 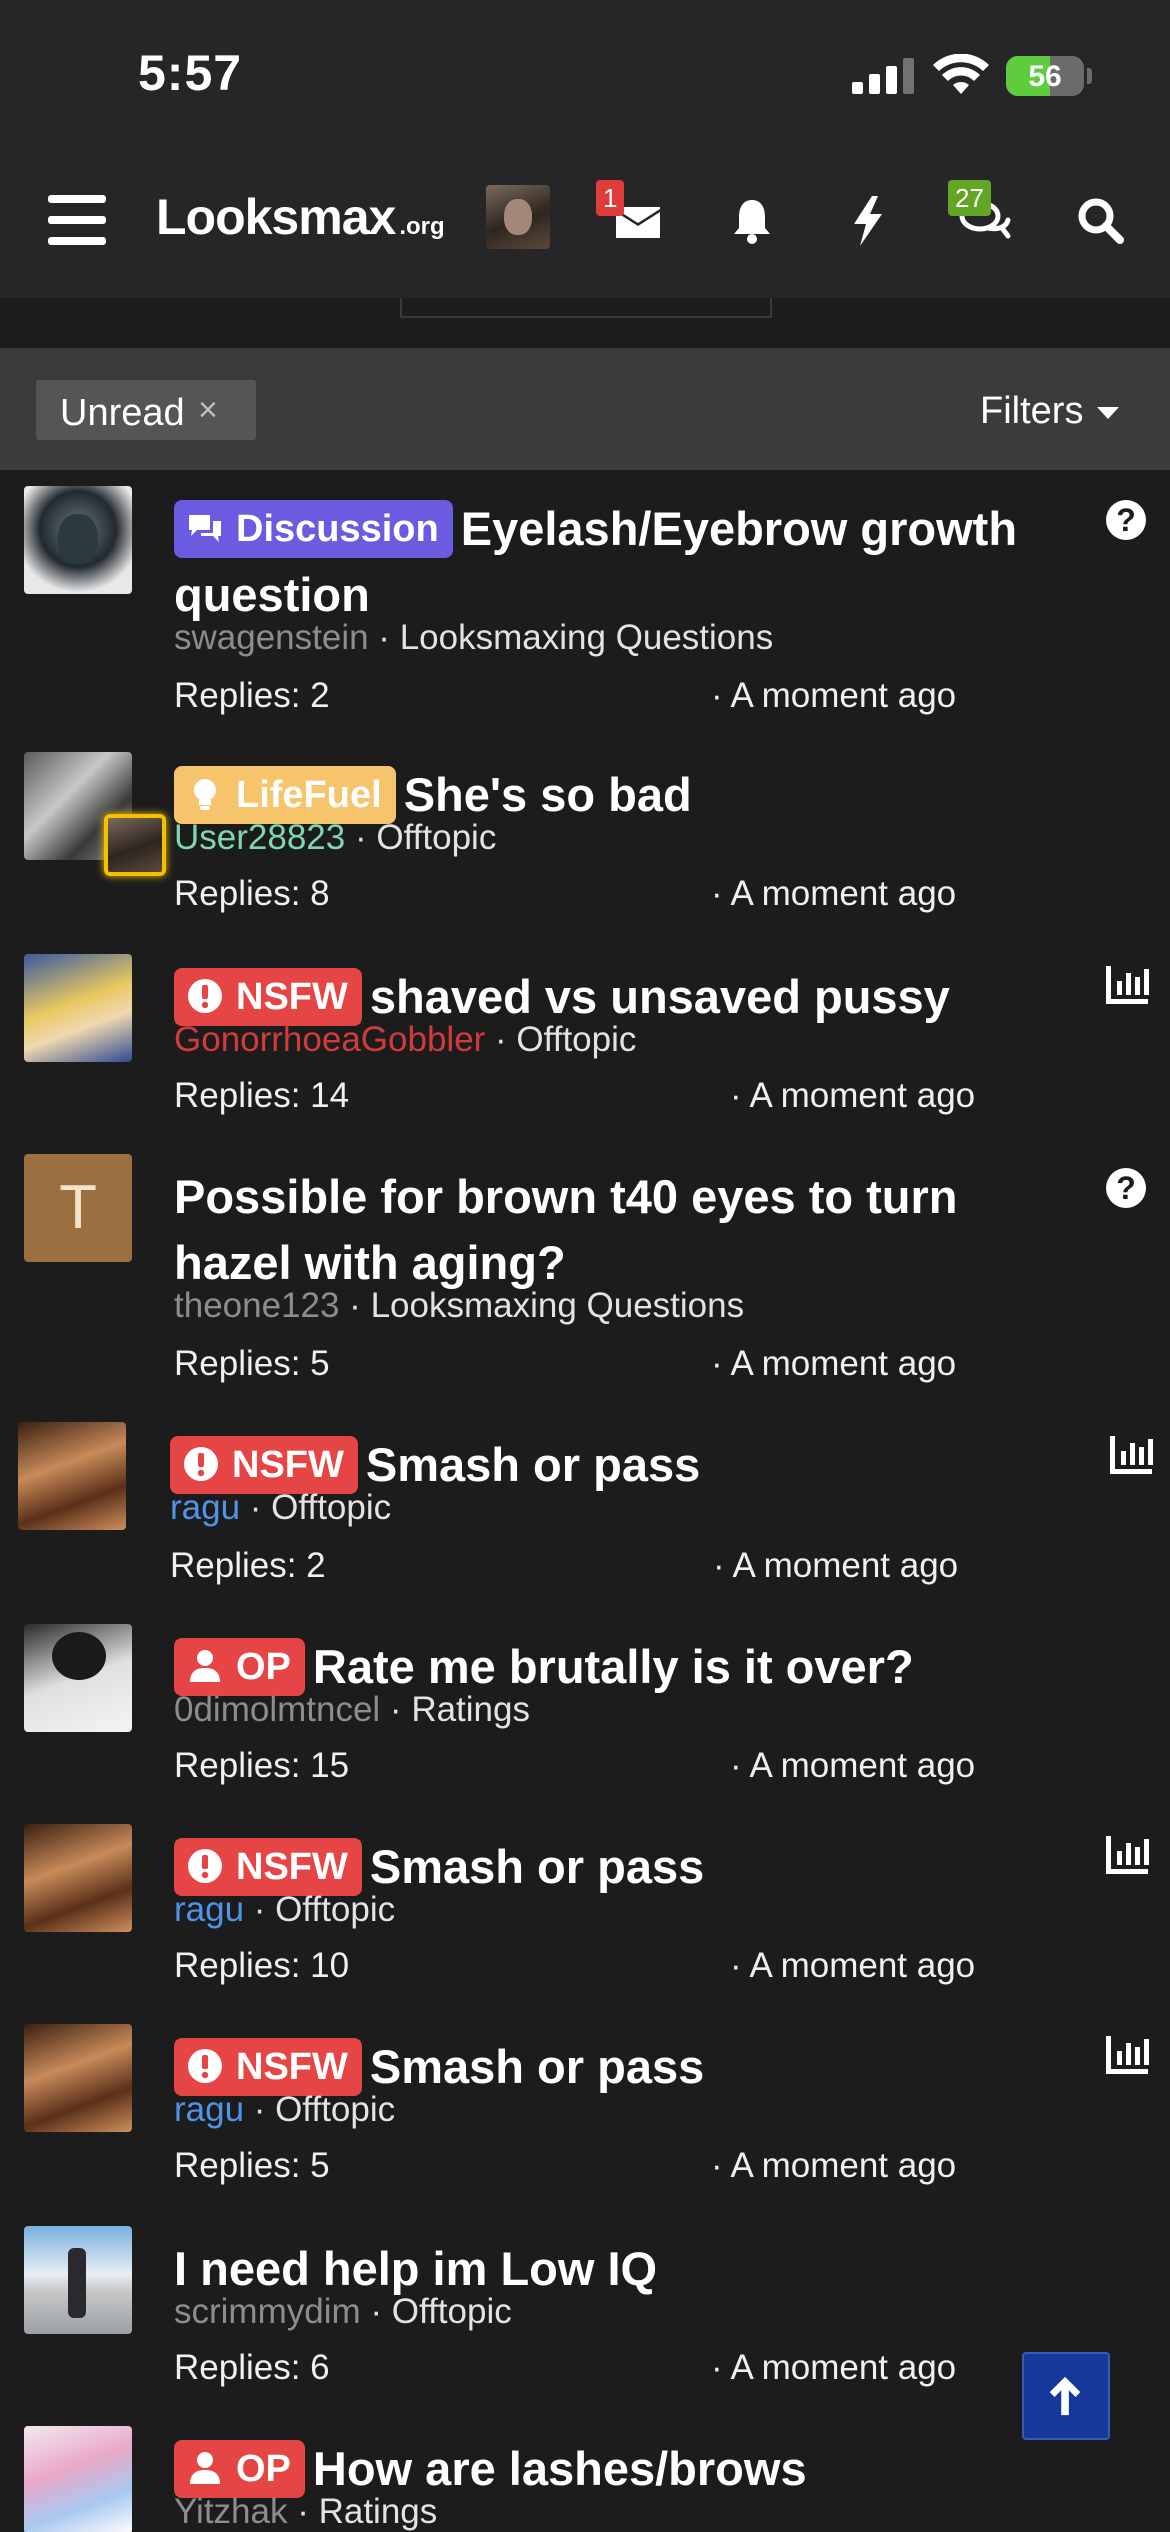 What do you see at coordinates (547, 794) in the screenshot?
I see `thread-title-text: She's so bad` at bounding box center [547, 794].